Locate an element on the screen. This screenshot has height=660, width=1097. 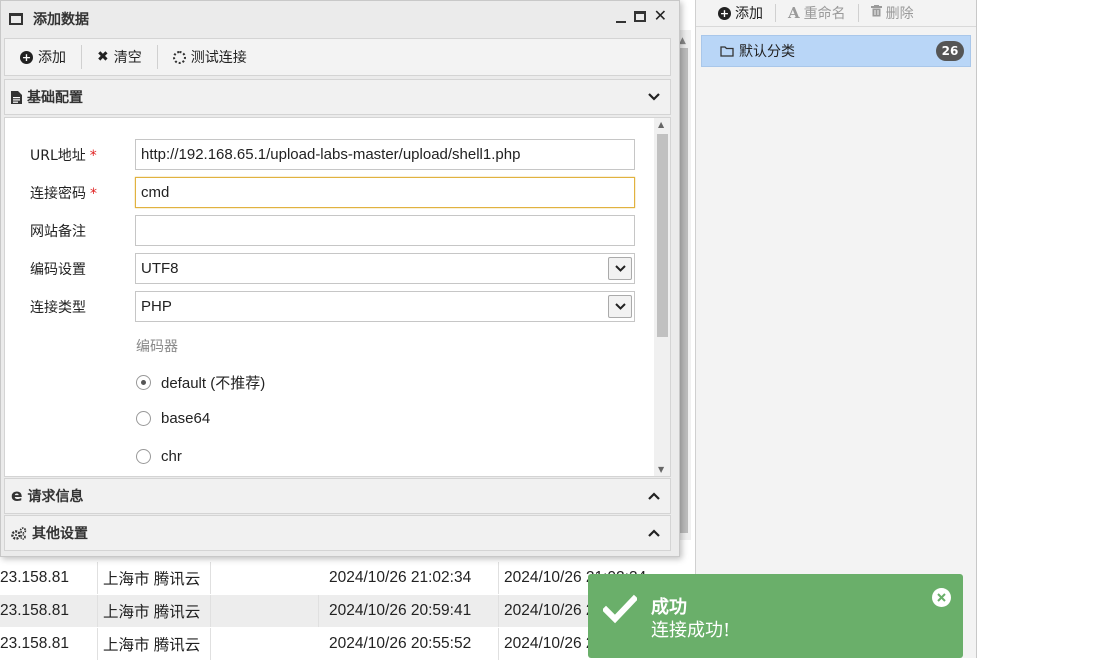
other-settings-title: 其他设置 is located at coordinates (60, 534).